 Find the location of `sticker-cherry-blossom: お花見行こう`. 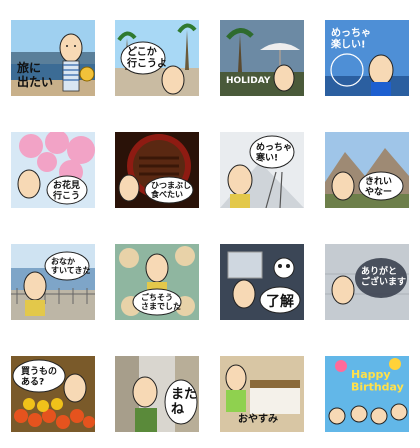

sticker-cherry-blossom: お花見行こう is located at coordinates (53, 170).